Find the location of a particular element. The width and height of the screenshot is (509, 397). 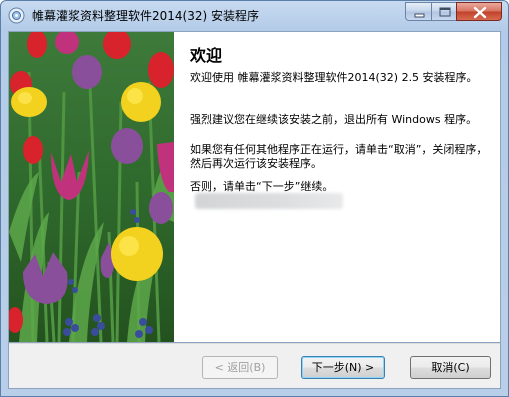

divider is located at coordinates (254, 343).